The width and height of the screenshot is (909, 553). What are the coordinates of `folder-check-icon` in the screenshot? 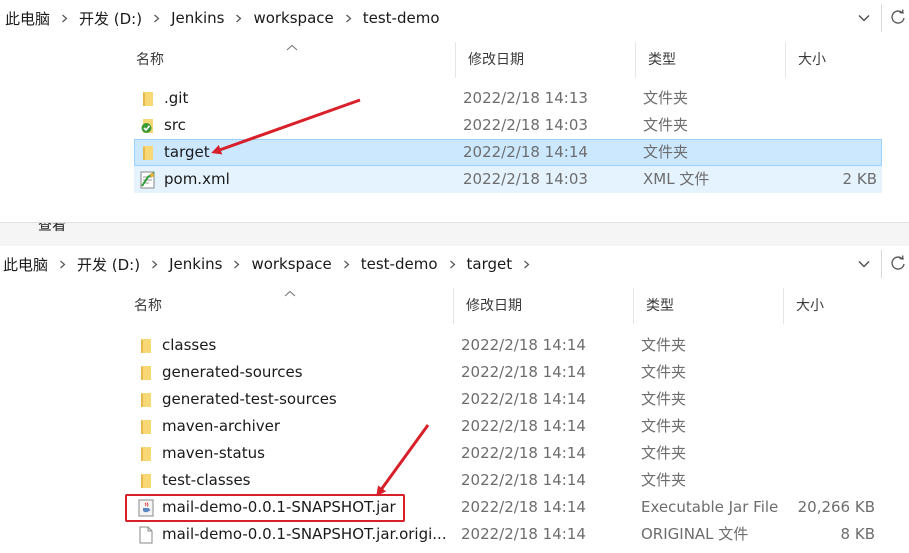 It's located at (148, 126).